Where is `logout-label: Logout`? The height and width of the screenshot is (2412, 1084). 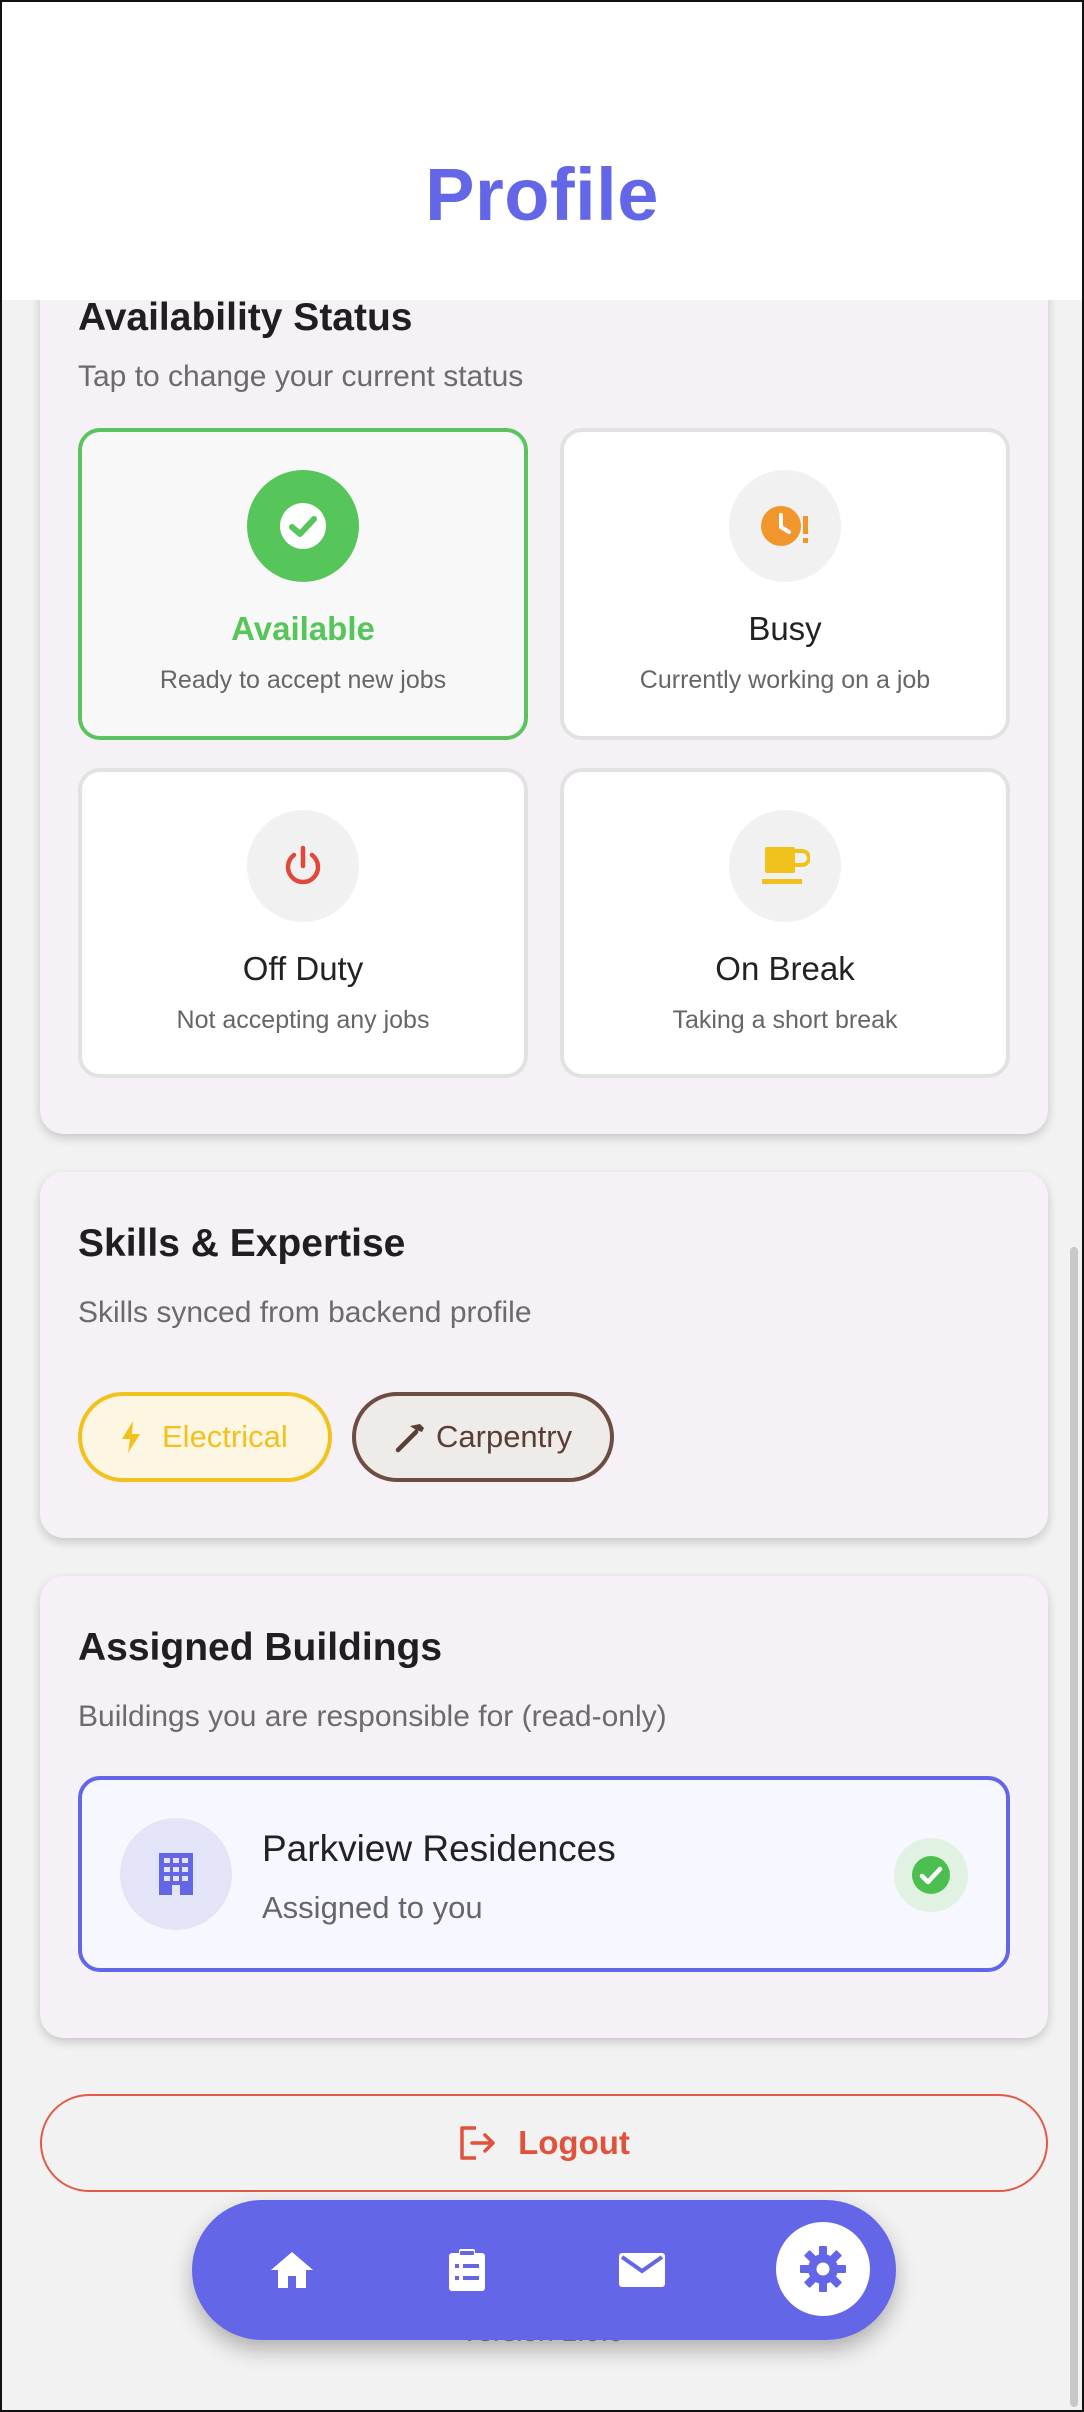 logout-label: Logout is located at coordinates (574, 2142).